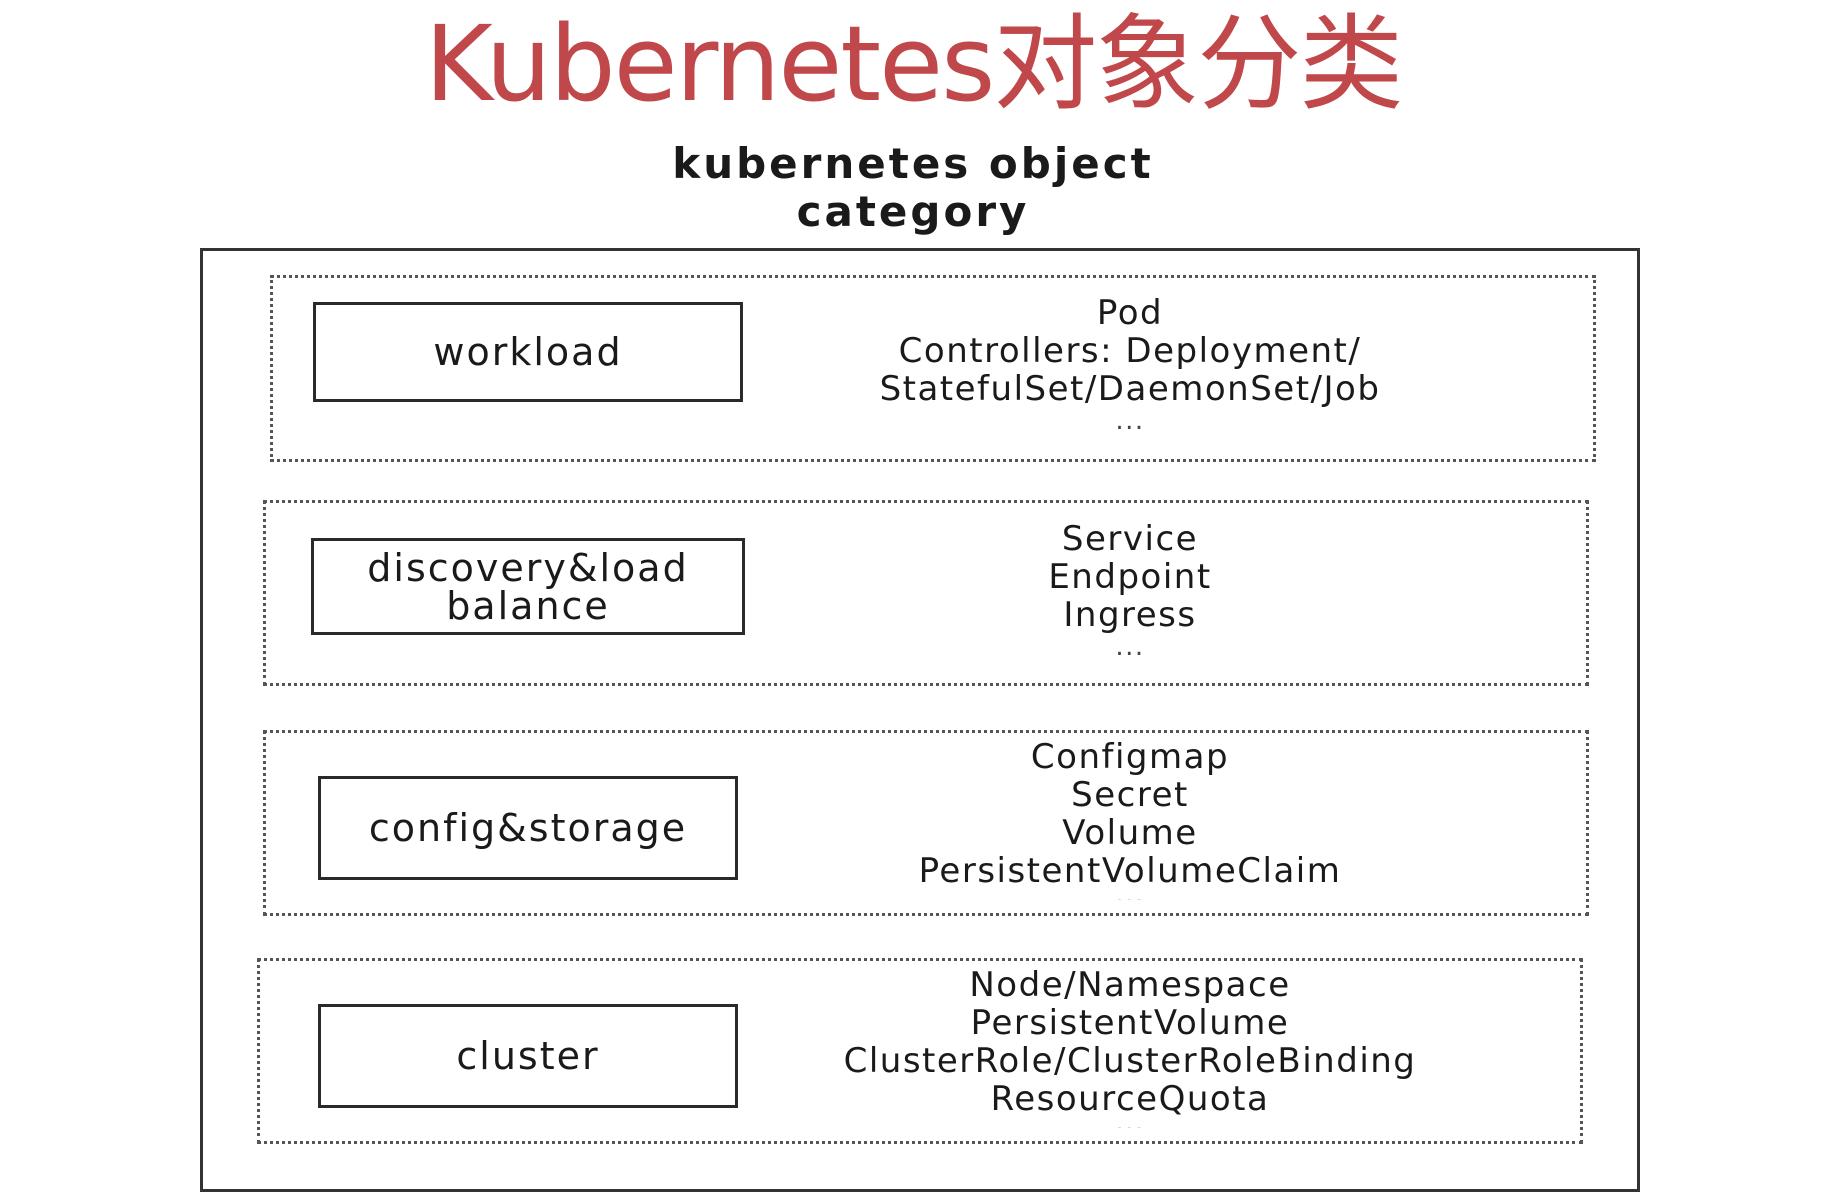 Image resolution: width=1826 pixels, height=1204 pixels. Describe the element at coordinates (1130, 615) in the screenshot. I see `object-item: Ingress` at that location.